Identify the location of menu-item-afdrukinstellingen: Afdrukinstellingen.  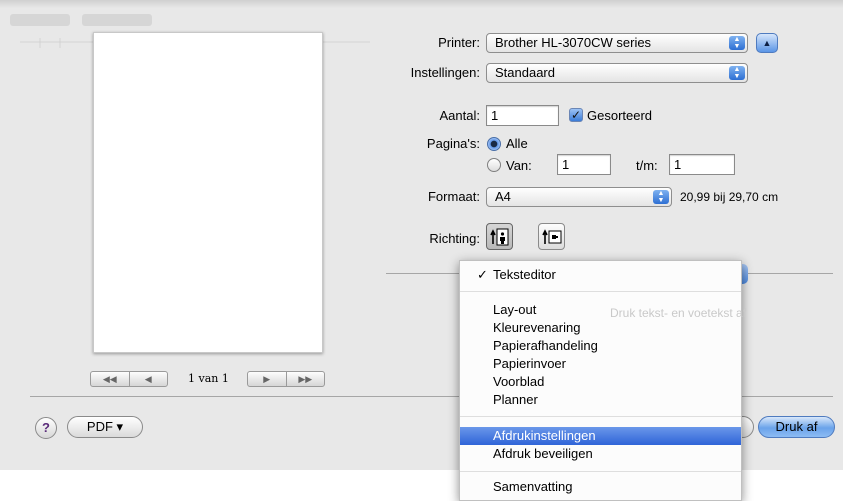
(600, 436).